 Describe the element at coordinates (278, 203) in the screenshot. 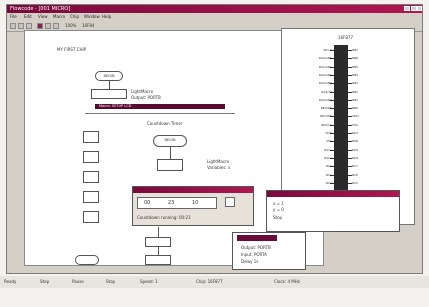

I see `variable-item: x = 1` at that location.